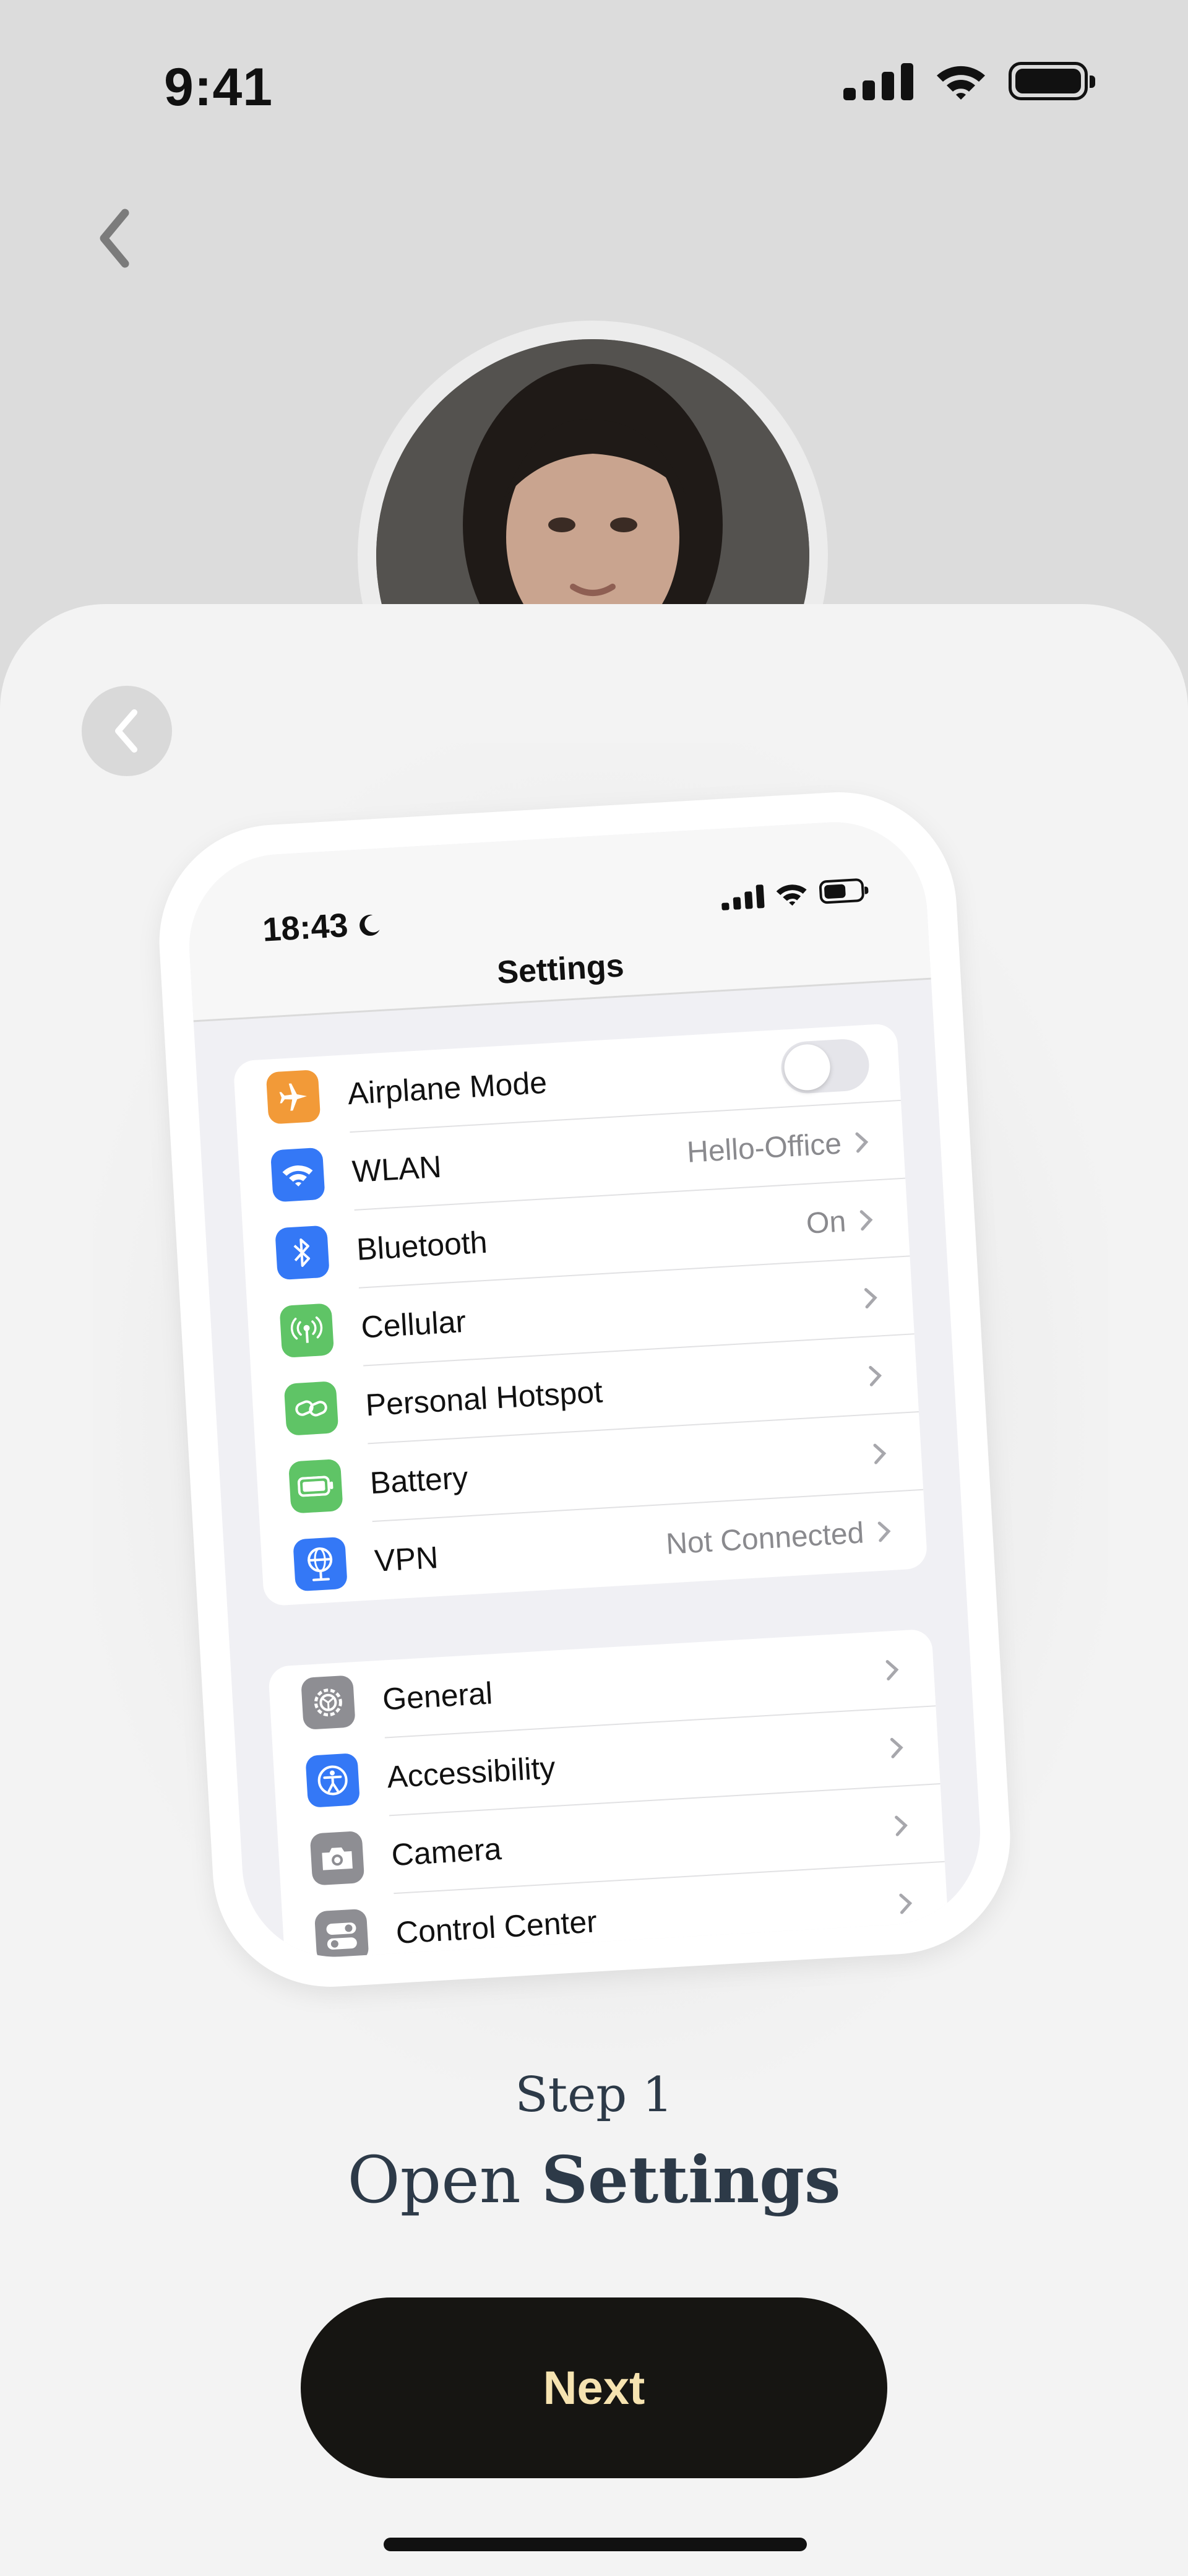  Describe the element at coordinates (826, 1222) in the screenshot. I see `row-value: On` at that location.